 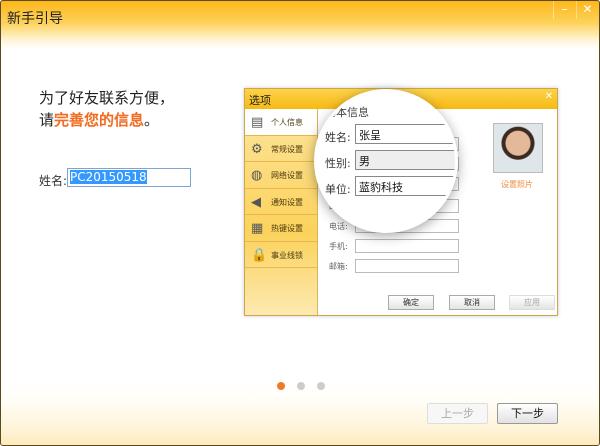 I want to click on illustration-sidebar-item: 🔒 事业线锁, so click(x=281, y=255).